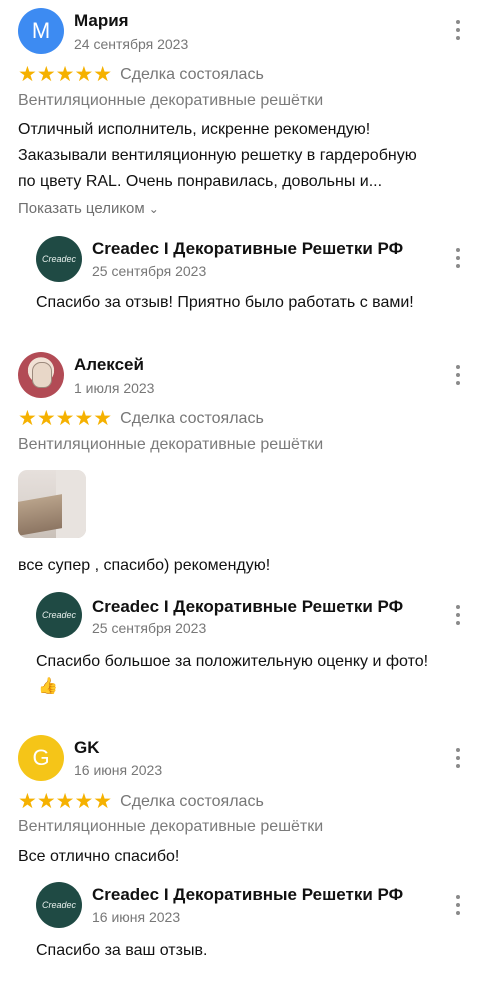 The image size is (491, 1000). I want to click on avatar: G, so click(41, 758).